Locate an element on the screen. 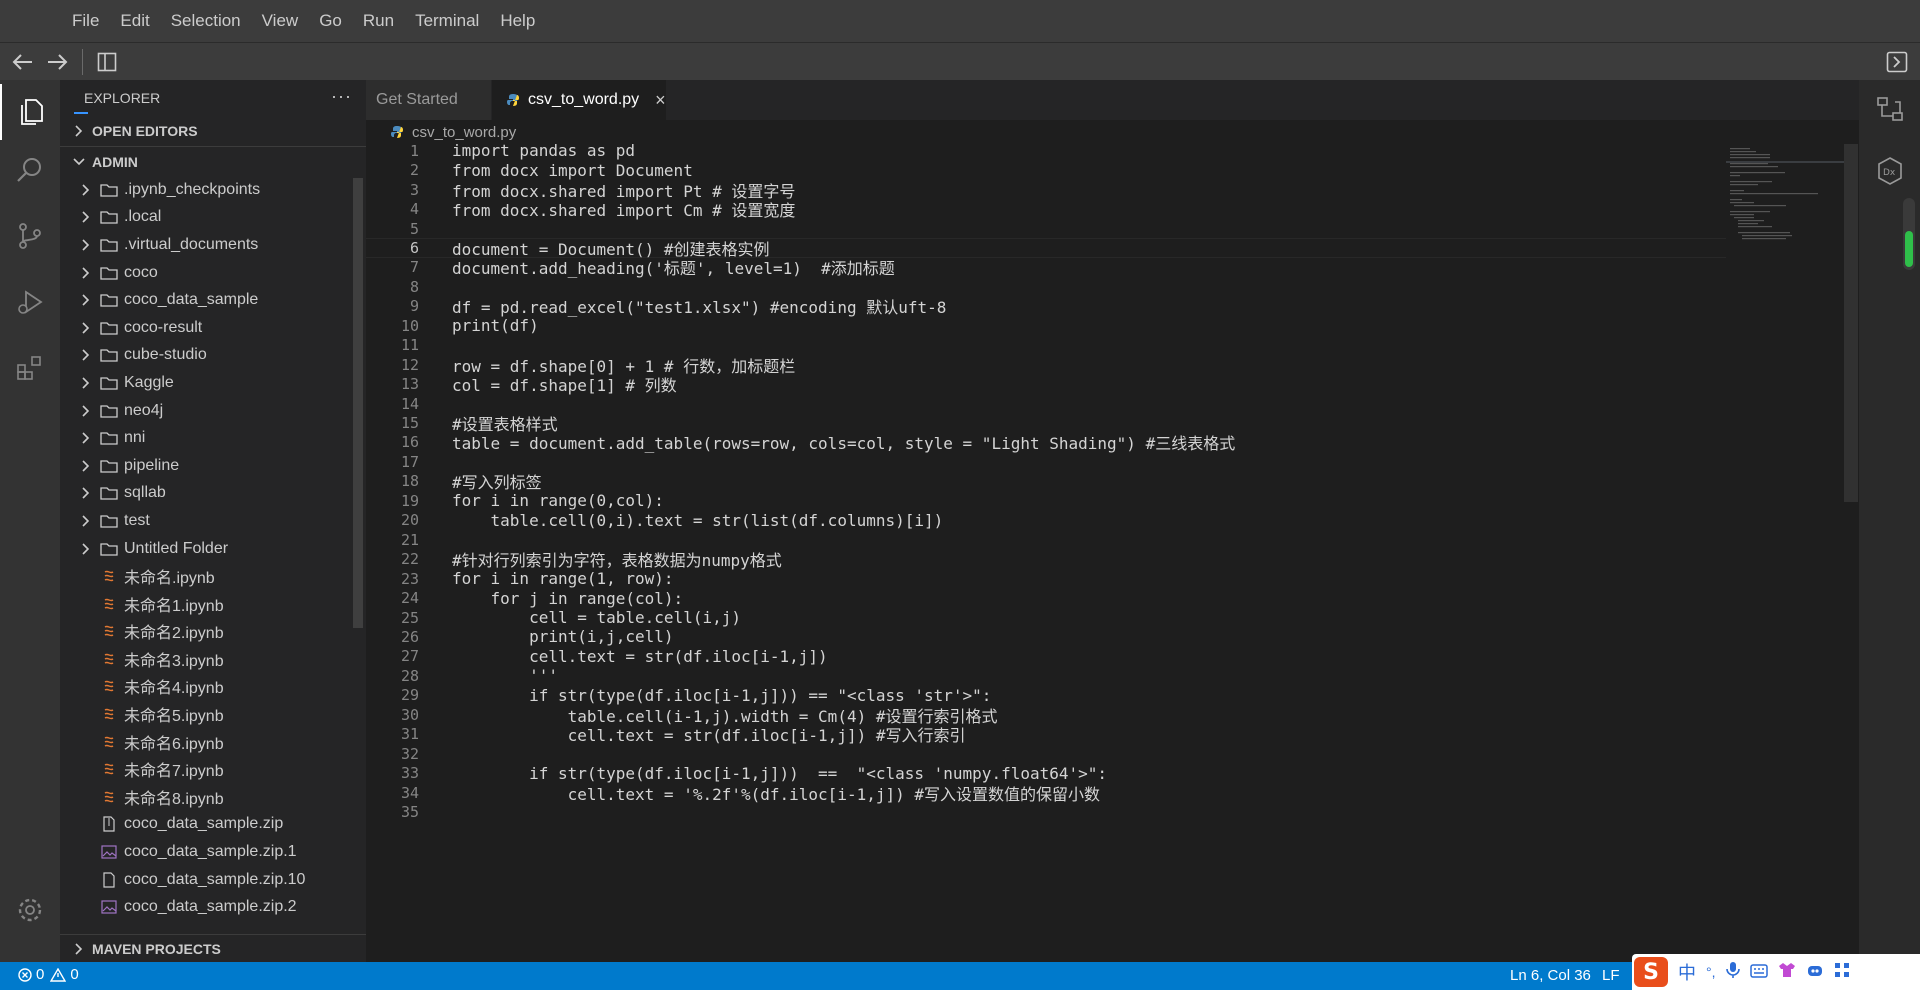  folder-item: Untitled Folder is located at coordinates (213, 549).